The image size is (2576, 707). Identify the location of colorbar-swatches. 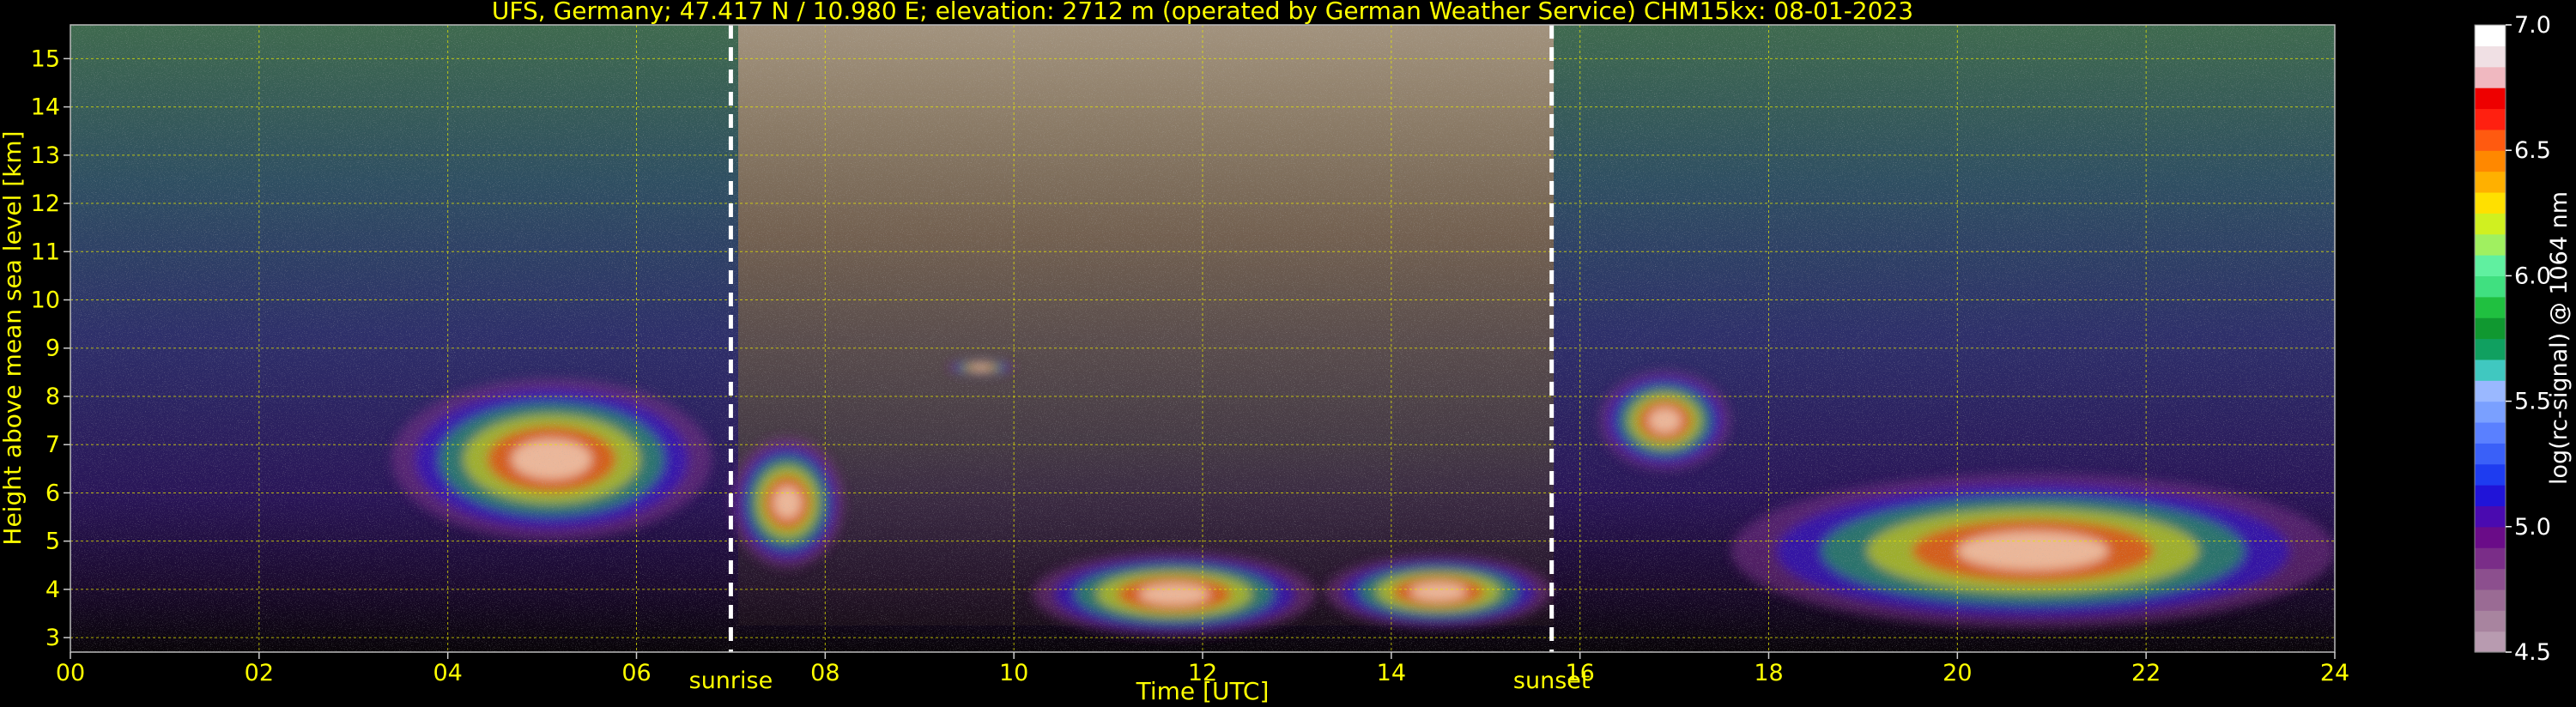
(2490, 339).